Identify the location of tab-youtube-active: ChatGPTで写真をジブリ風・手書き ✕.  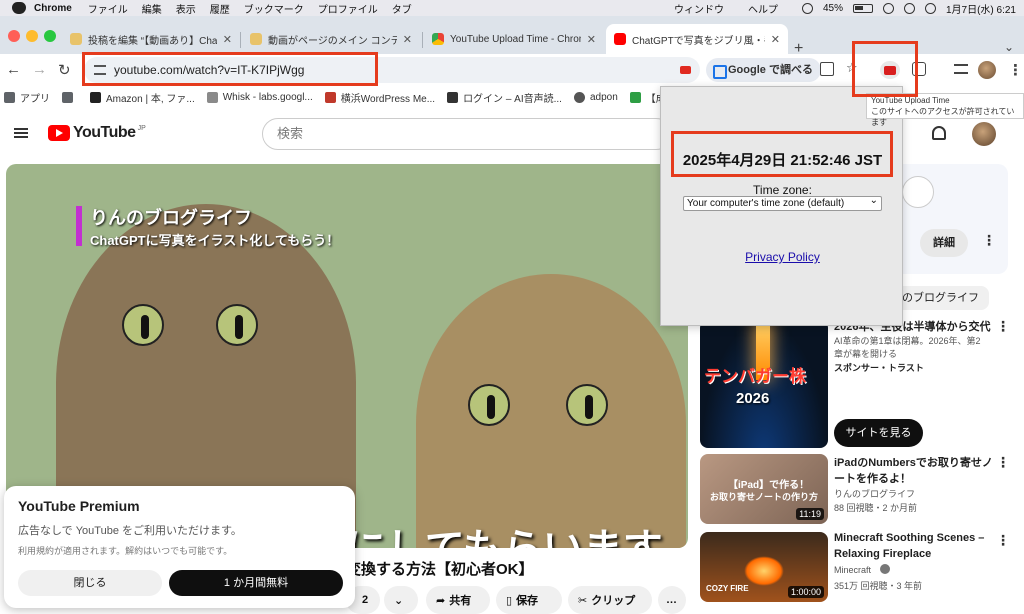
(697, 39).